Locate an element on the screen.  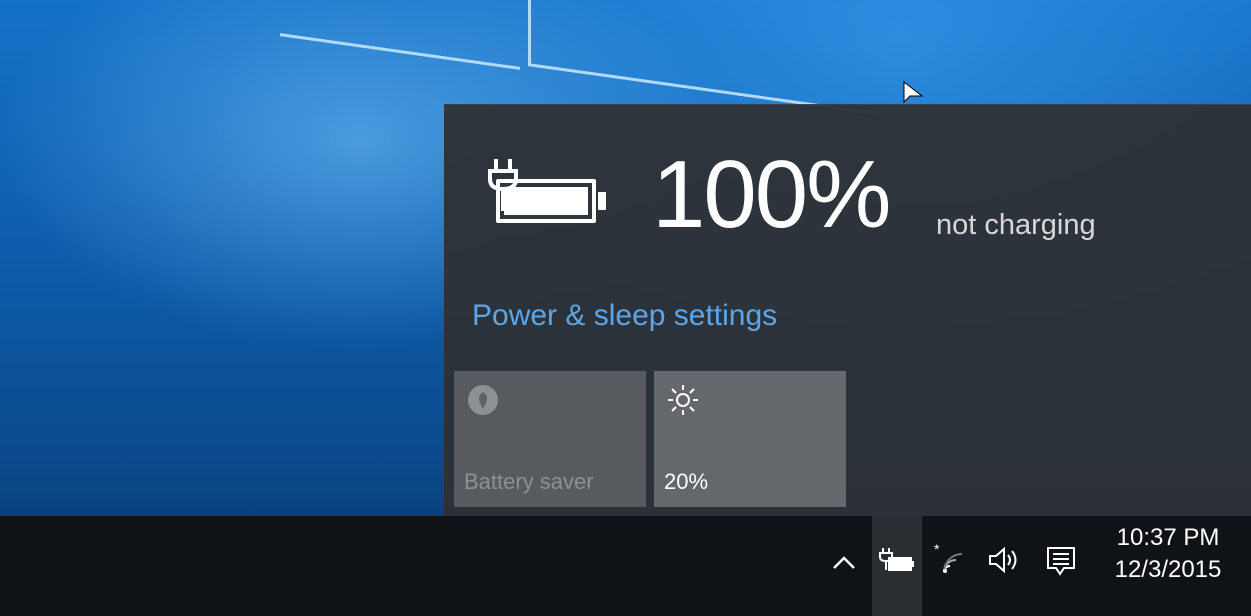
battery-percent: 100% is located at coordinates (772, 194).